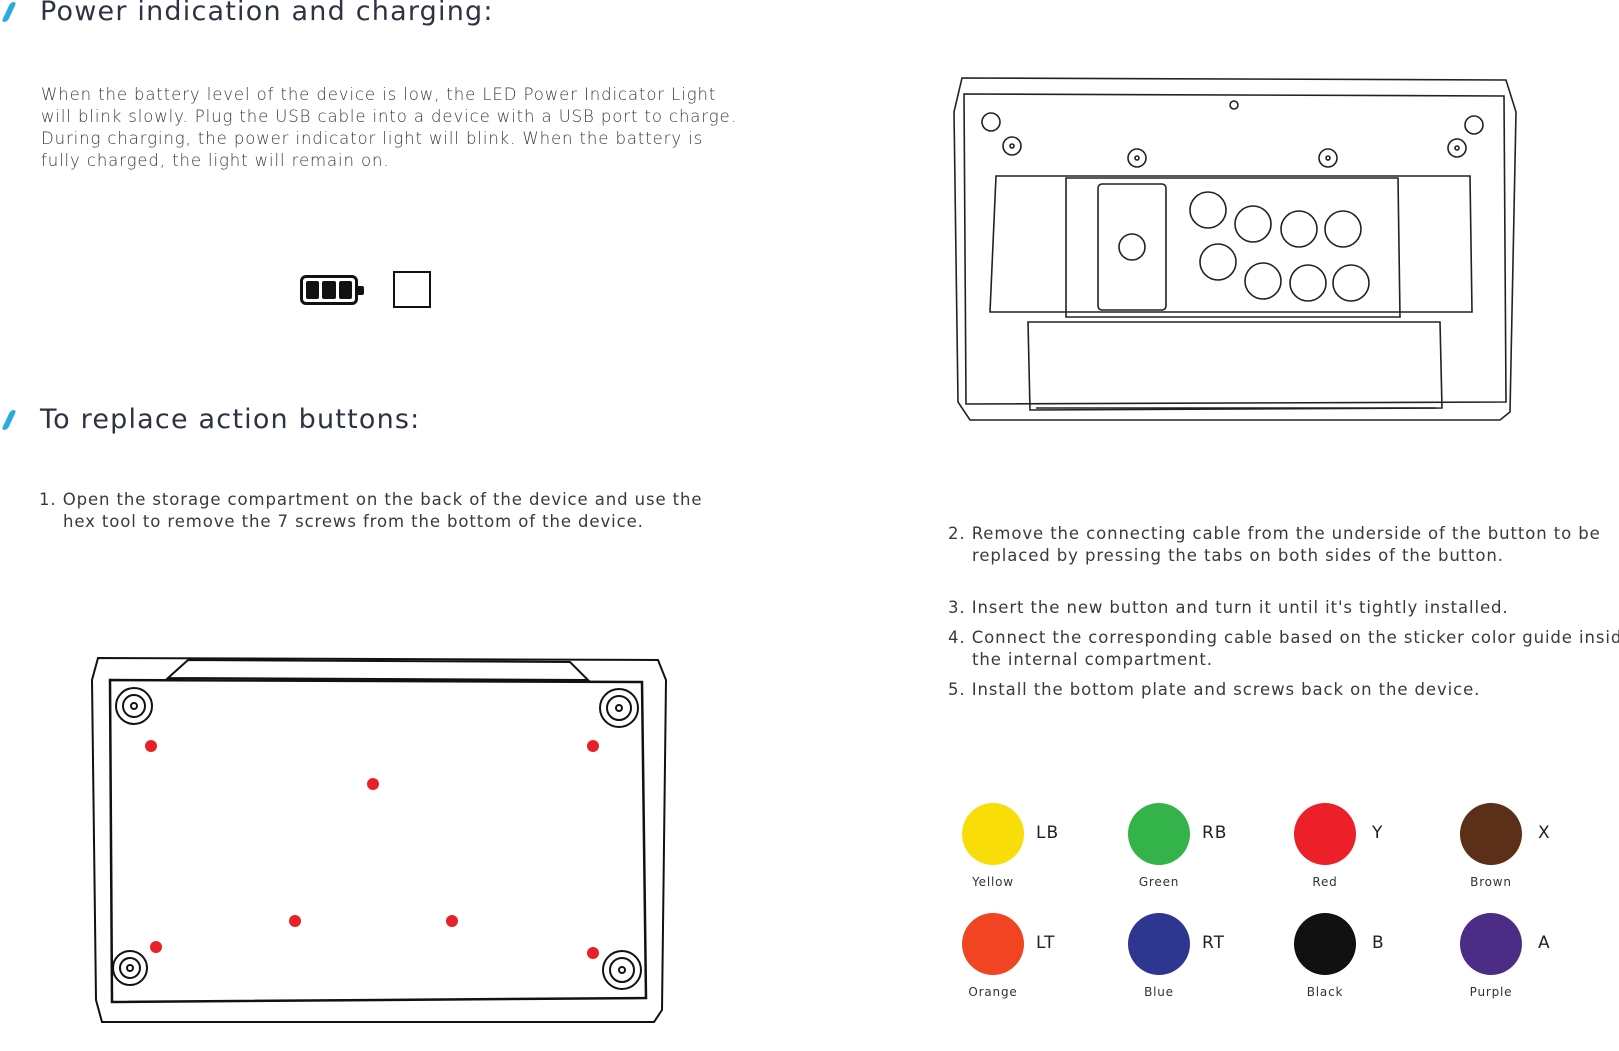 The width and height of the screenshot is (1619, 1051). What do you see at coordinates (130, 968) in the screenshot?
I see `rubber-foot-bottom-left` at bounding box center [130, 968].